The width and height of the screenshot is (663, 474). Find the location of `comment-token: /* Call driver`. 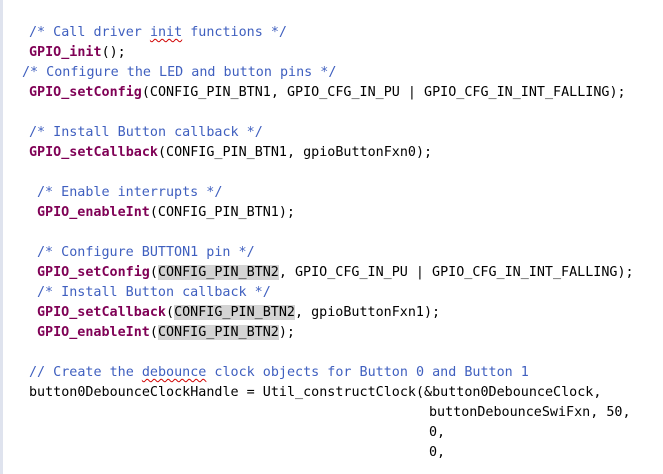

comment-token: /* Call driver is located at coordinates (89, 32).